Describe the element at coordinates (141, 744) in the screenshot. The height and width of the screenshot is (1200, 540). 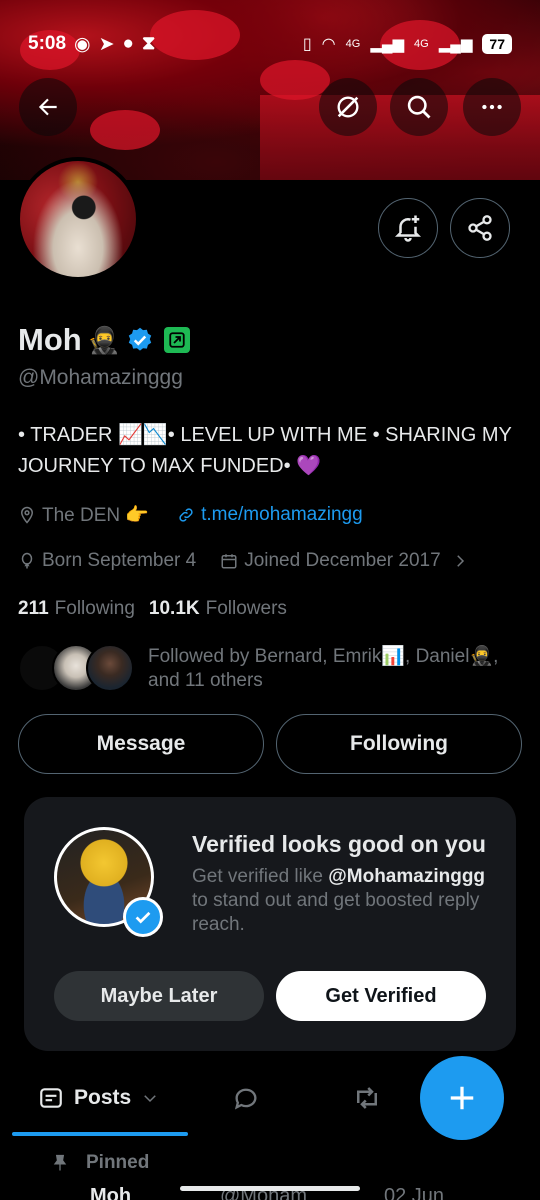
I see `message-button: Message` at that location.